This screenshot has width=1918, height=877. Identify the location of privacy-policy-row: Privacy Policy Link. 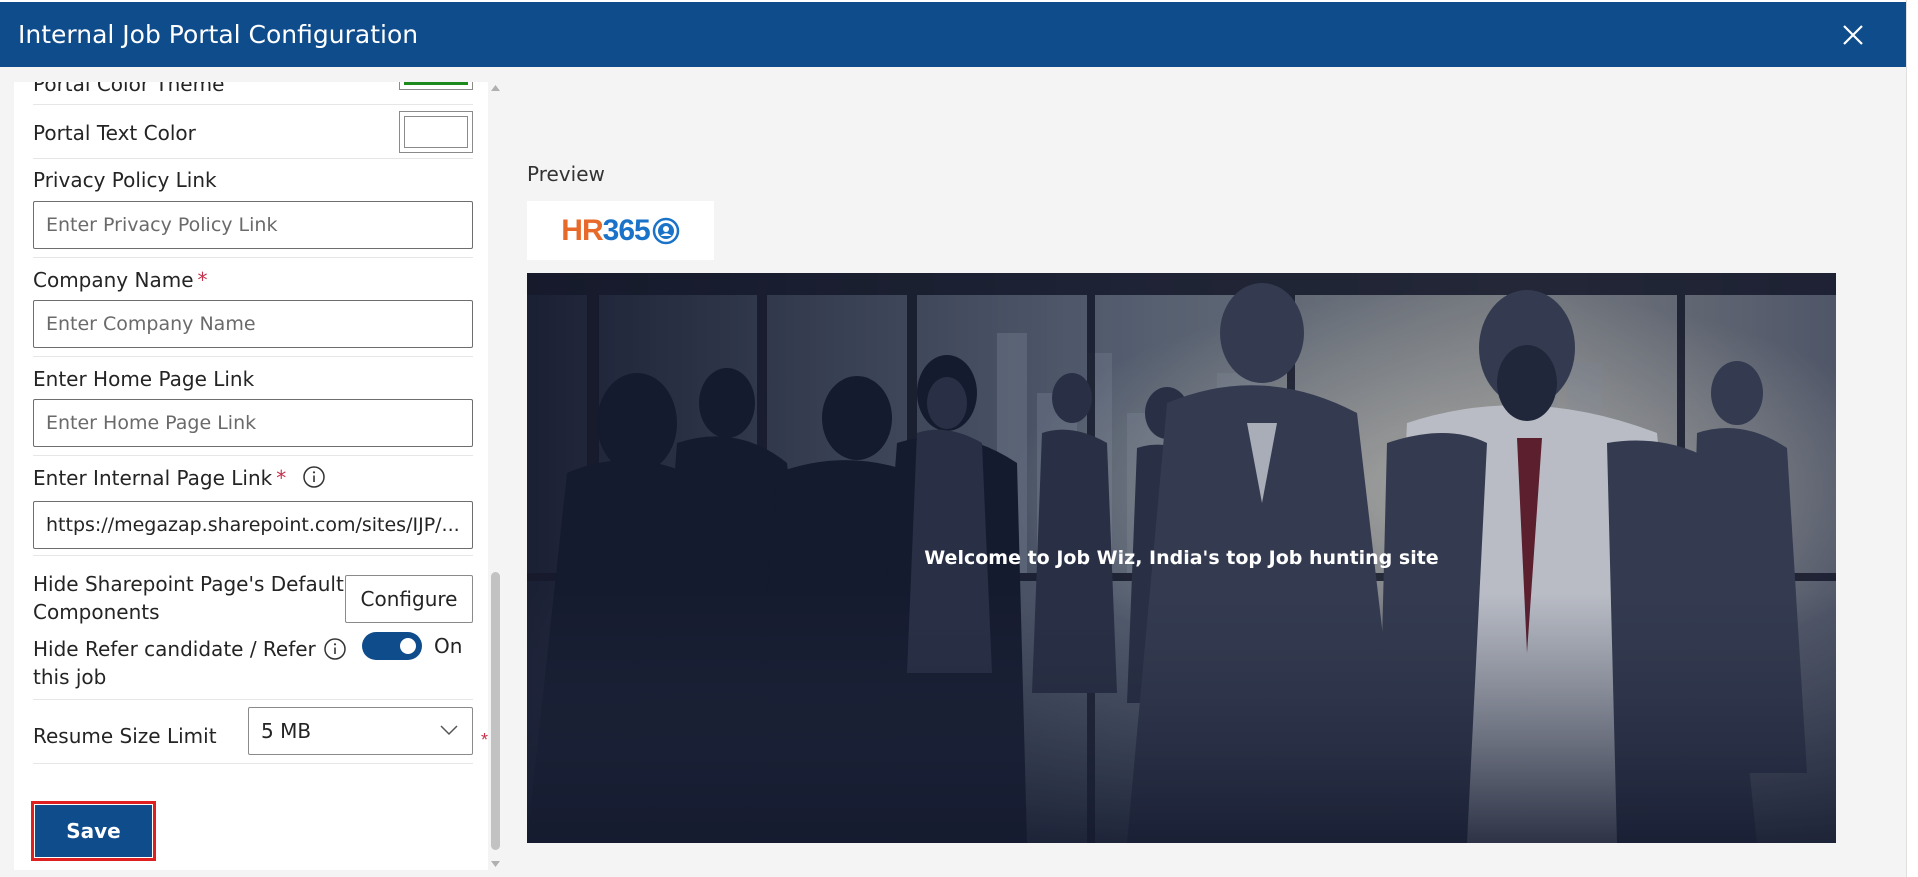
(253, 208).